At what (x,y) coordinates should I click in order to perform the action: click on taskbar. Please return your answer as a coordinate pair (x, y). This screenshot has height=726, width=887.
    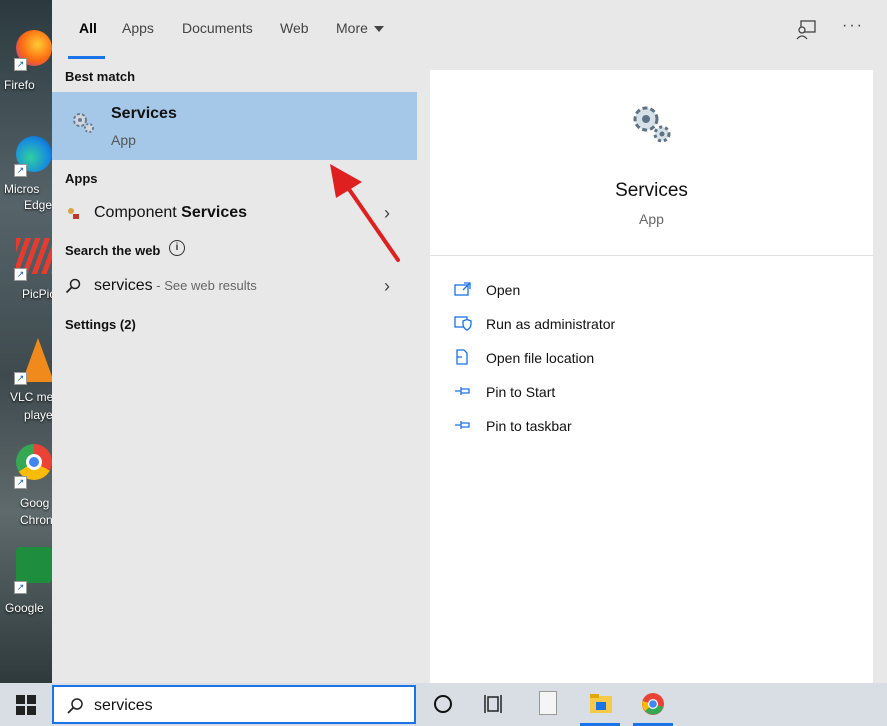
    Looking at the image, I should click on (443, 704).